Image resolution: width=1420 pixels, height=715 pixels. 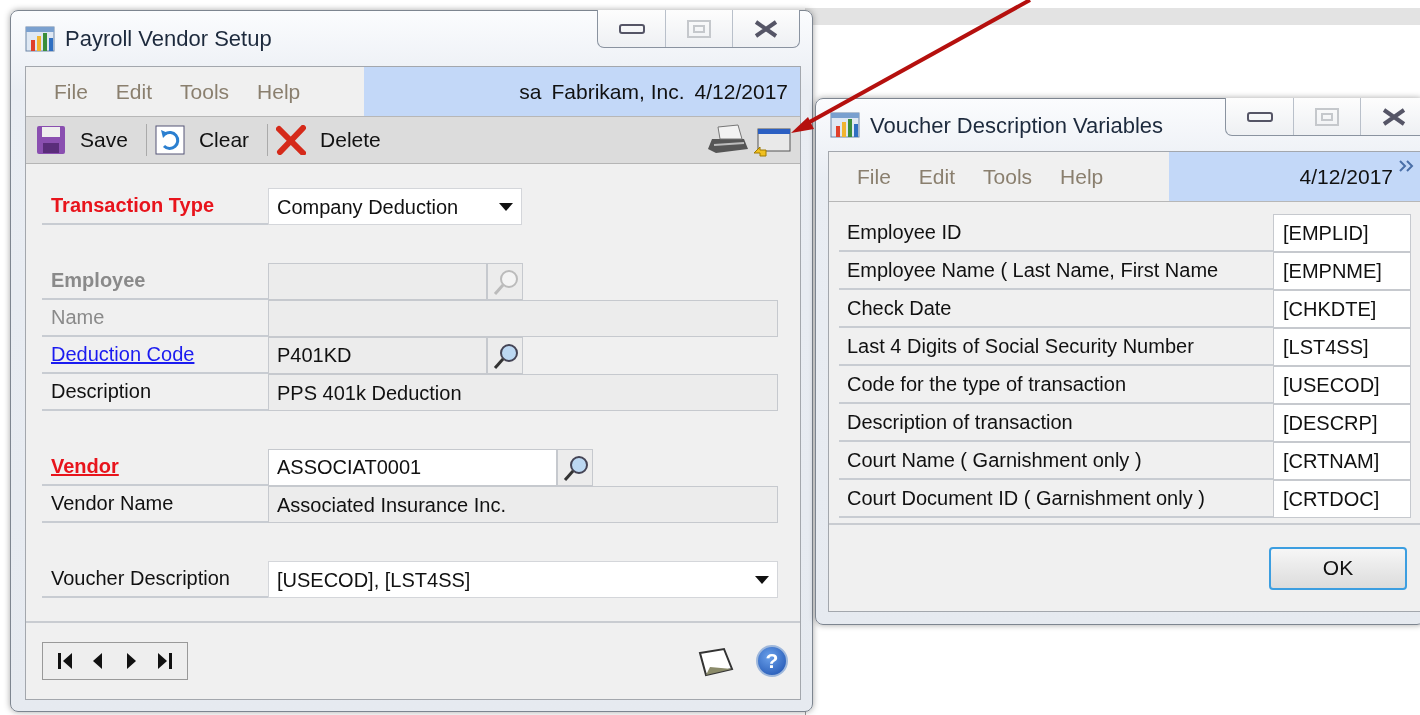 I want to click on variable-code: [CHKDTE], so click(x=1342, y=309).